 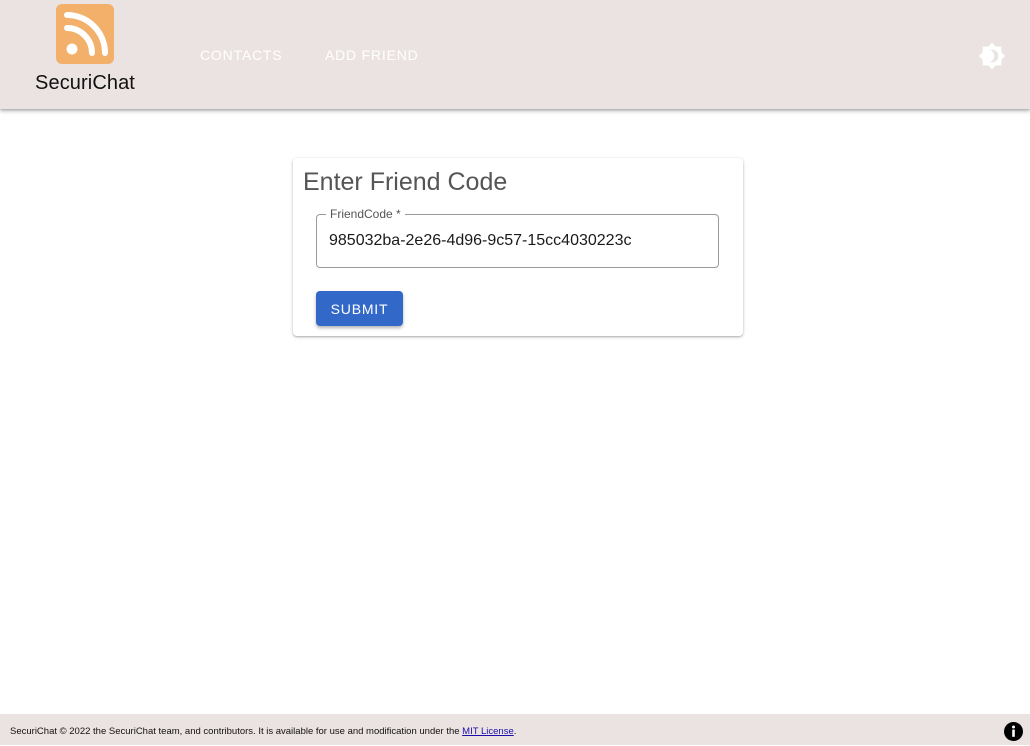 I want to click on mit-license-link: MIT License, so click(x=488, y=731).